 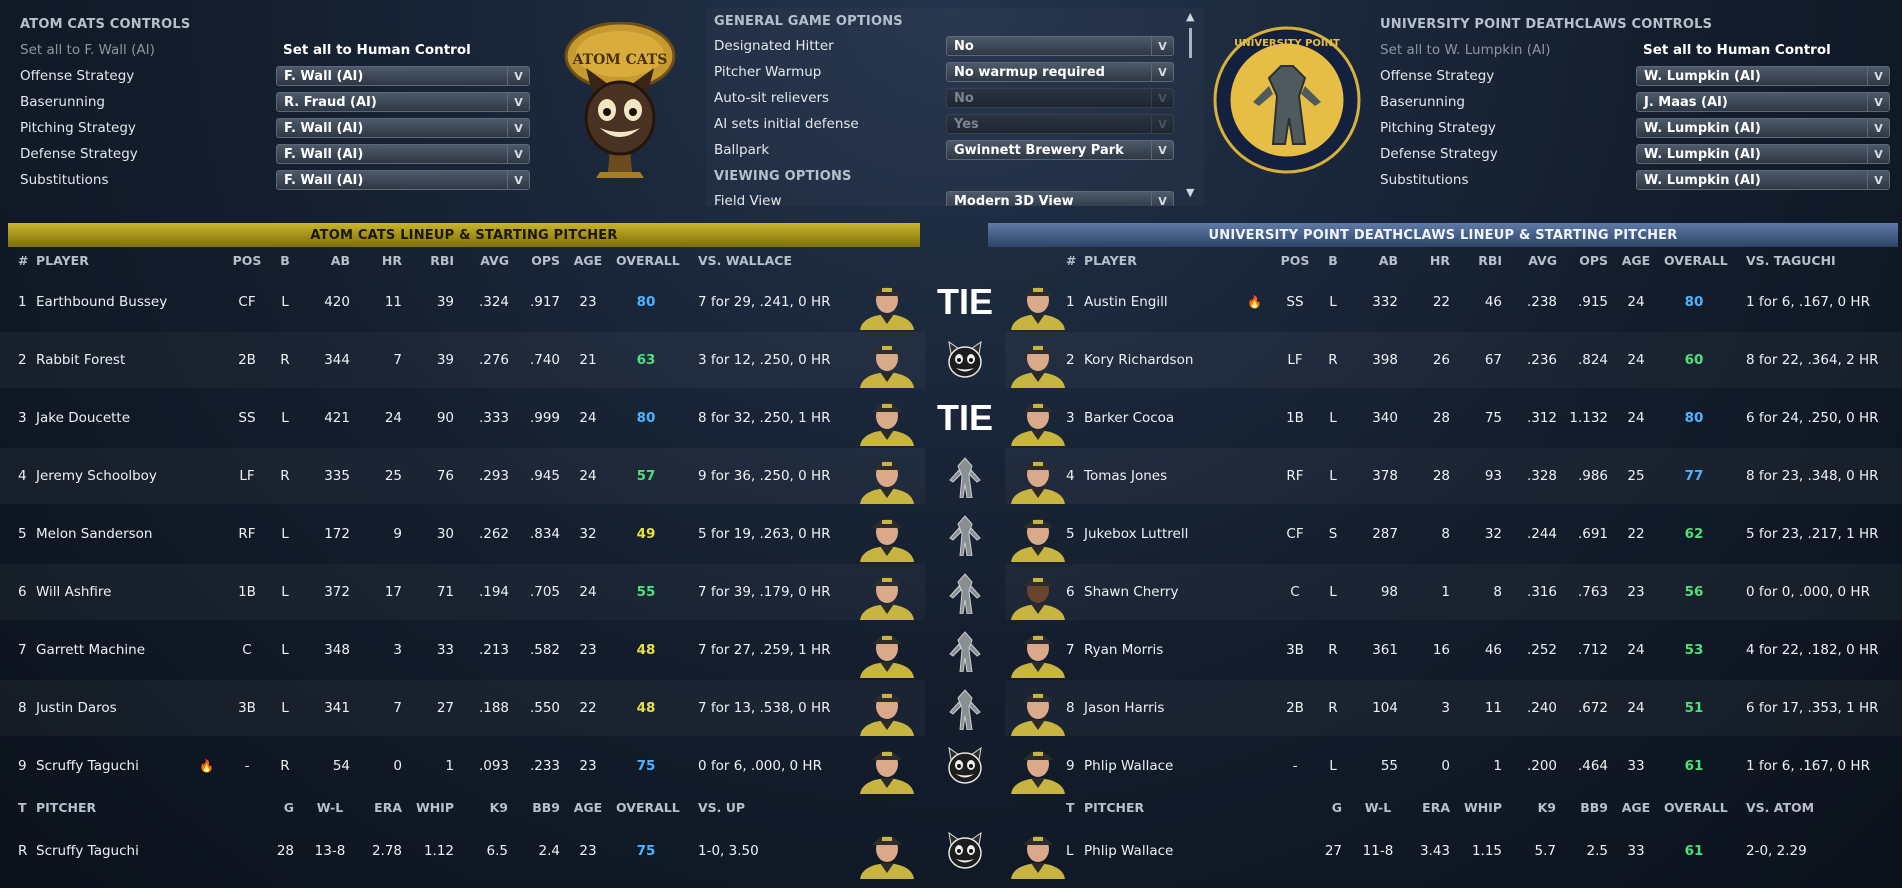 What do you see at coordinates (488, 260) in the screenshot?
I see `left-col-avg: AVG` at bounding box center [488, 260].